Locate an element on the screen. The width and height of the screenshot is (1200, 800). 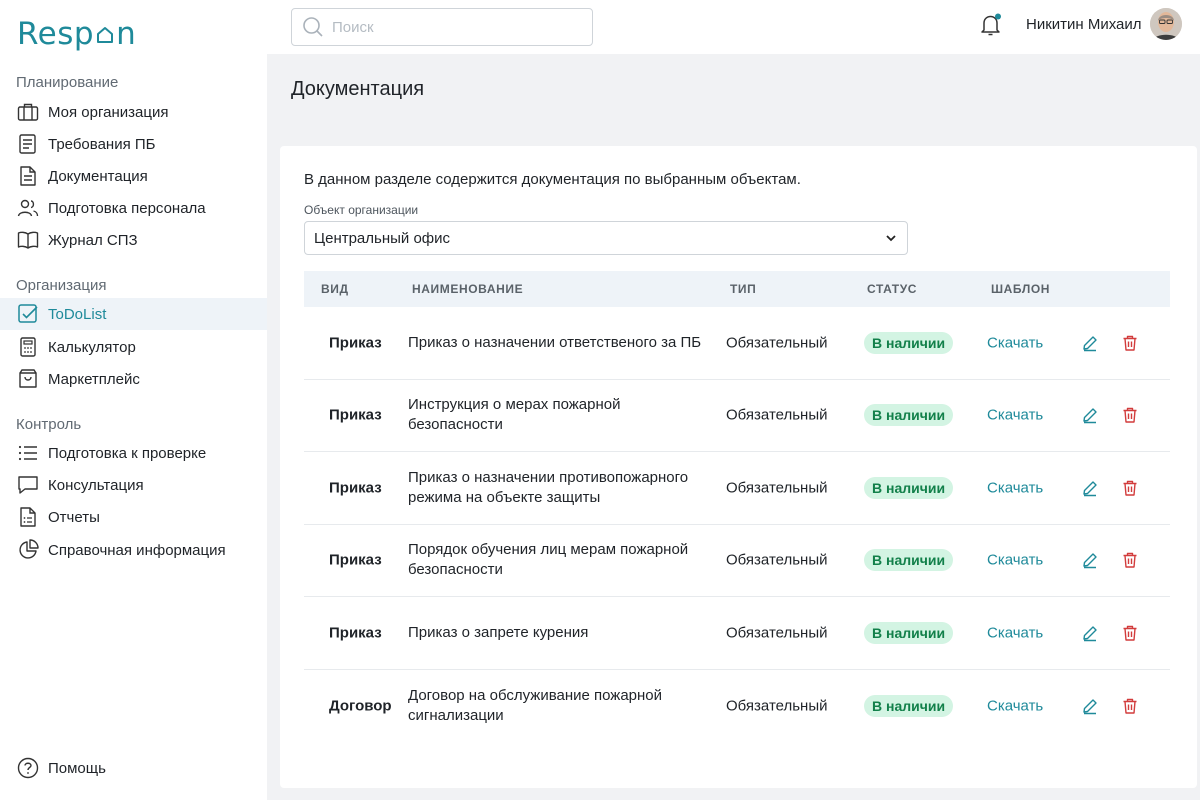
cell-name: Приказ о назначении ответственого за ПБ is located at coordinates (555, 342).